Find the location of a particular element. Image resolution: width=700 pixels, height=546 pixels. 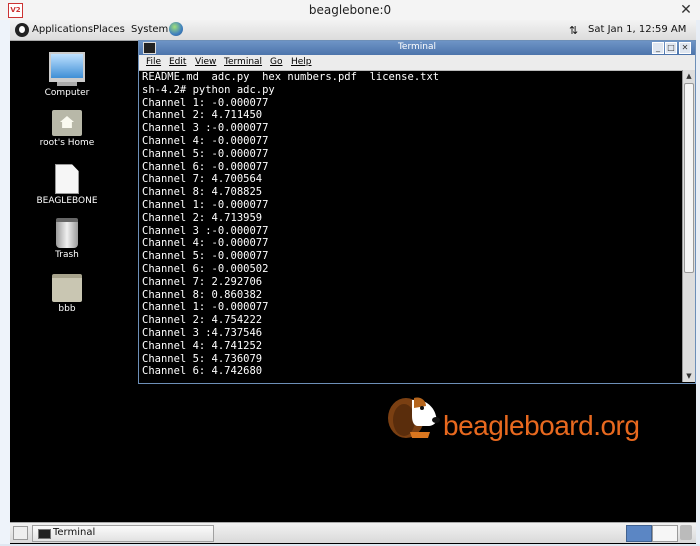

vnc-titlebar: V2 beaglebone:0 ✕ is located at coordinates (350, 10).